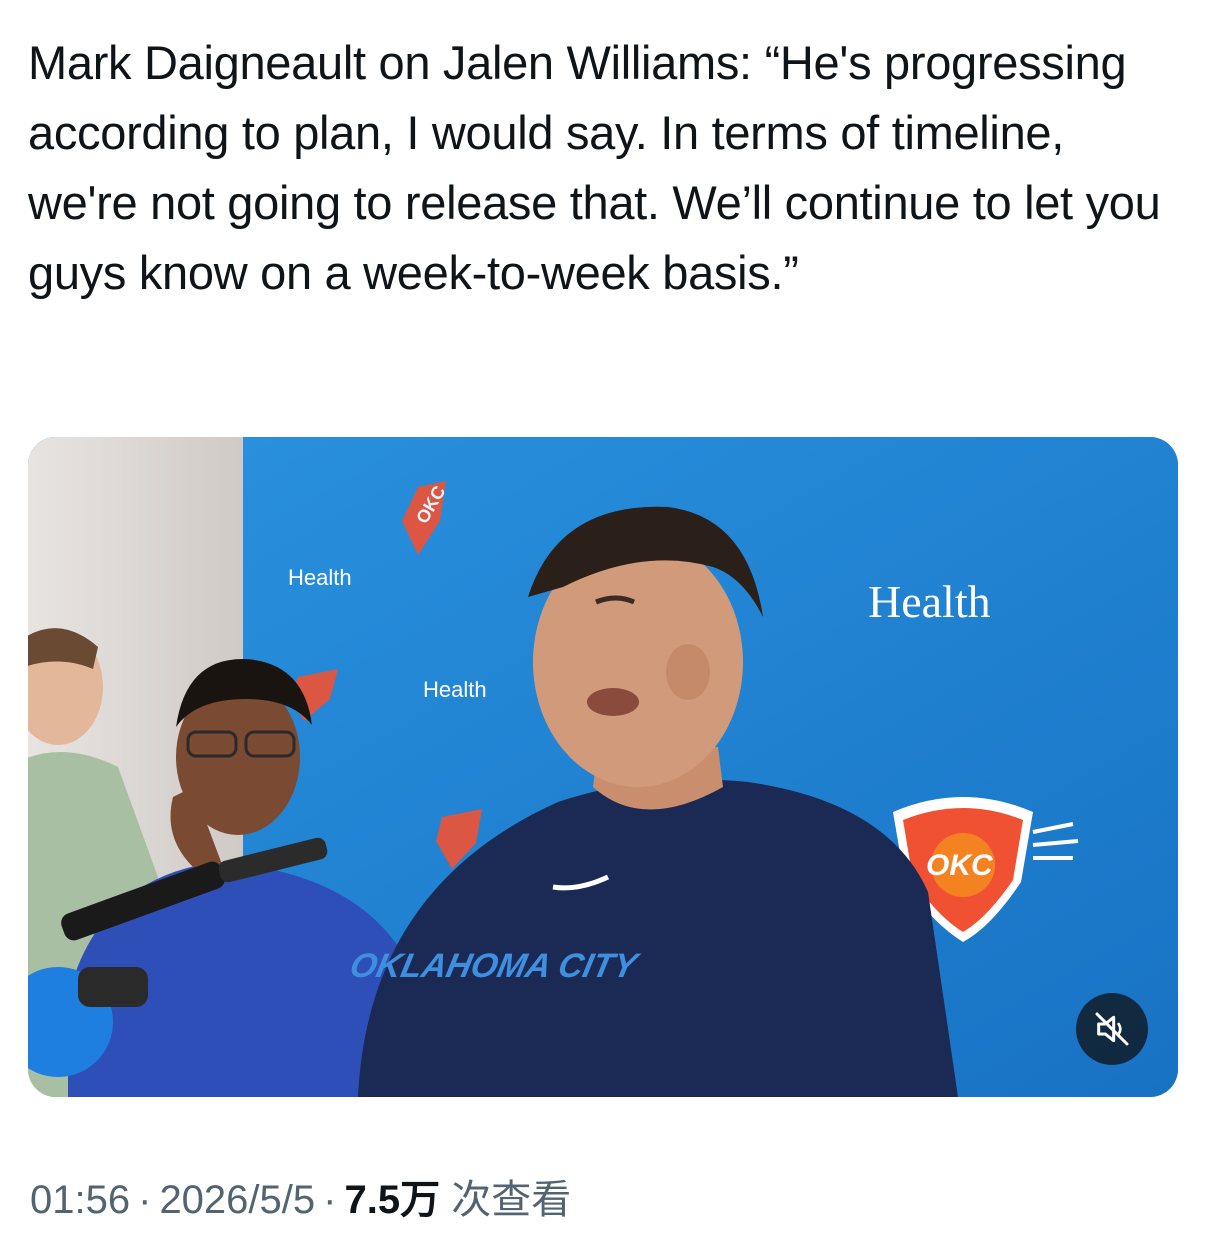  Describe the element at coordinates (929, 601) in the screenshot. I see `sponsor-text-large: Health` at that location.